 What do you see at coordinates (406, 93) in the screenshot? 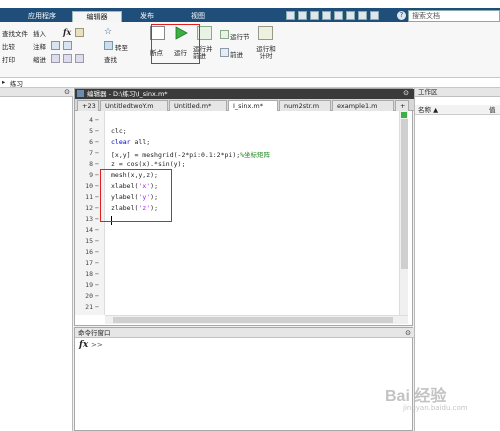
I see `editor-menu-icon: ⊙` at bounding box center [406, 93].